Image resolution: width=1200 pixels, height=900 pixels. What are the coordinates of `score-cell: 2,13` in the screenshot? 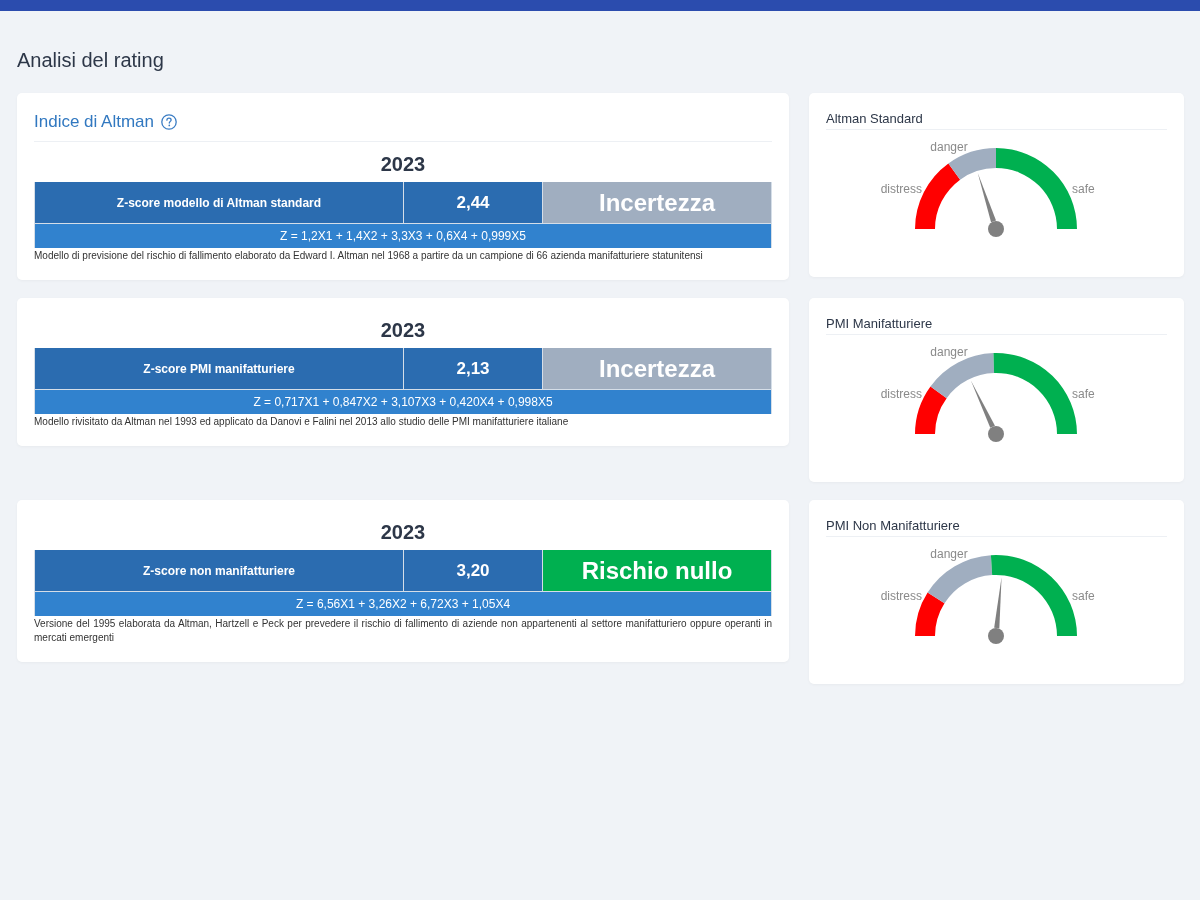 It's located at (473, 368).